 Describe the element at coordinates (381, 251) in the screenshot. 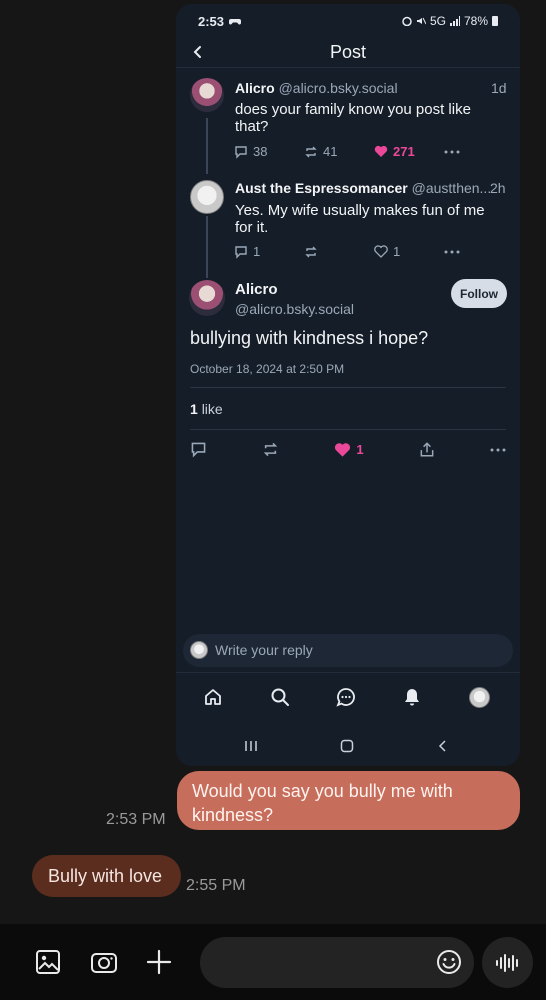

I see `heart-outline-icon` at that location.